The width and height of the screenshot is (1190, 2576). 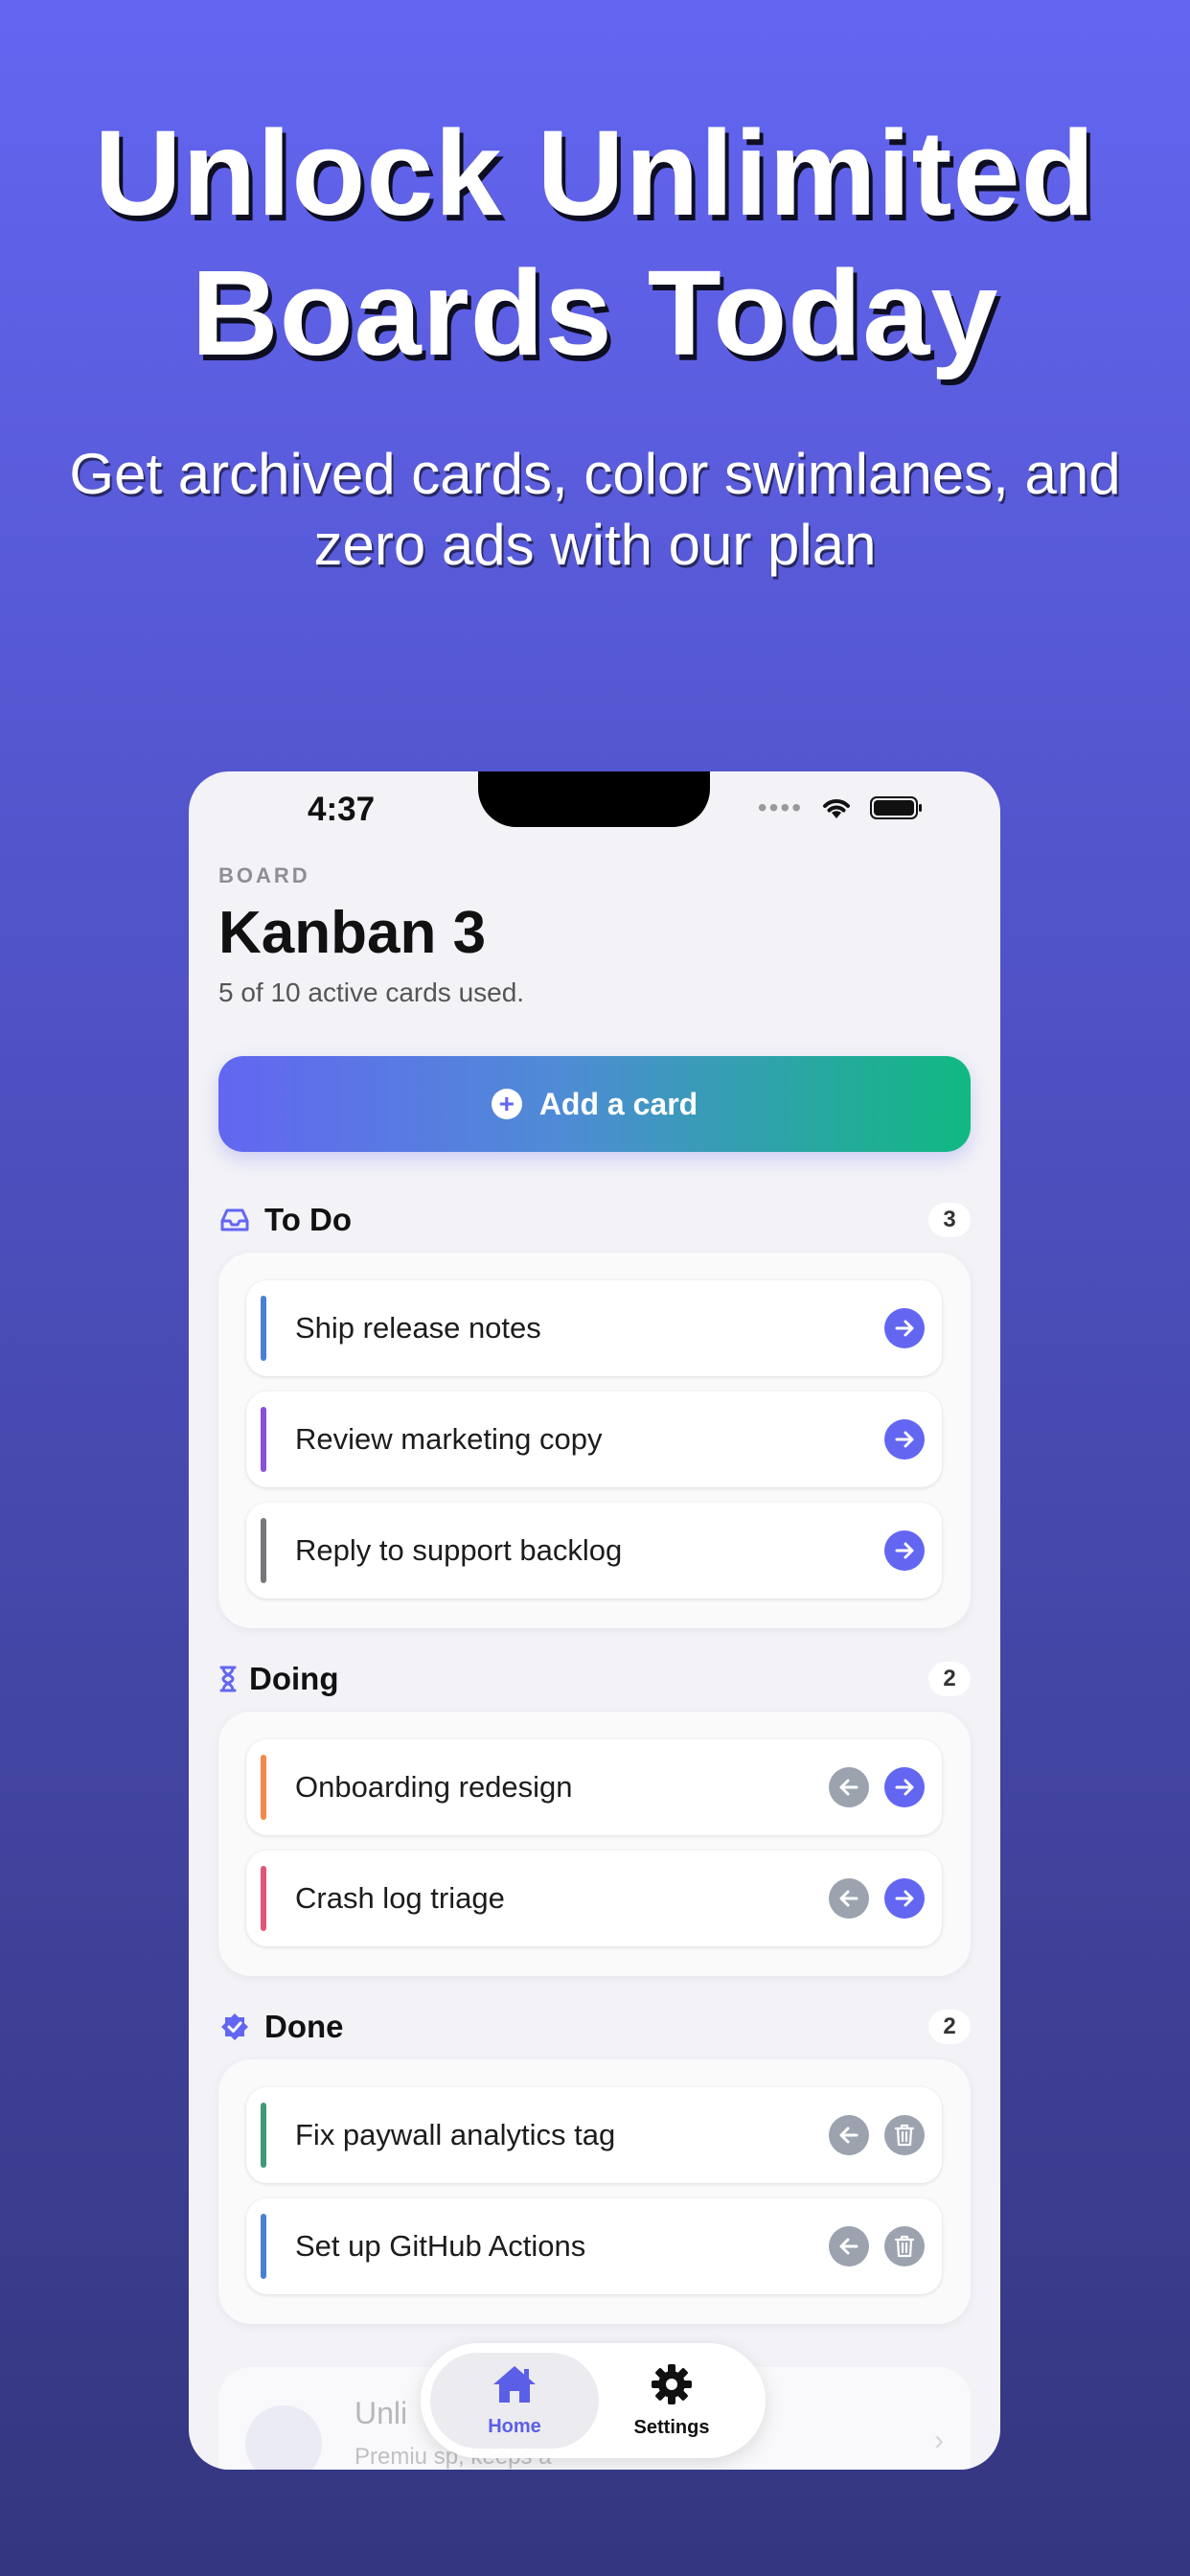 What do you see at coordinates (264, 875) in the screenshot?
I see `board-label: BOARD` at bounding box center [264, 875].